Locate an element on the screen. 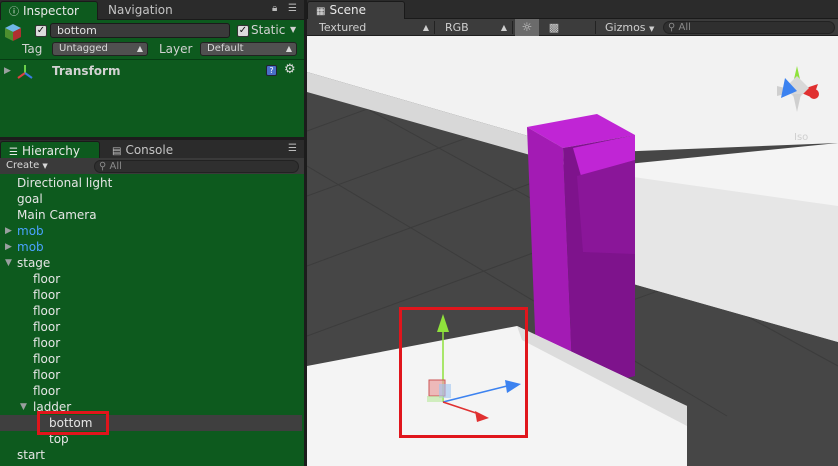 Image resolution: width=838 pixels, height=466 pixels. tab-navigation: Navigation is located at coordinates (140, 10).